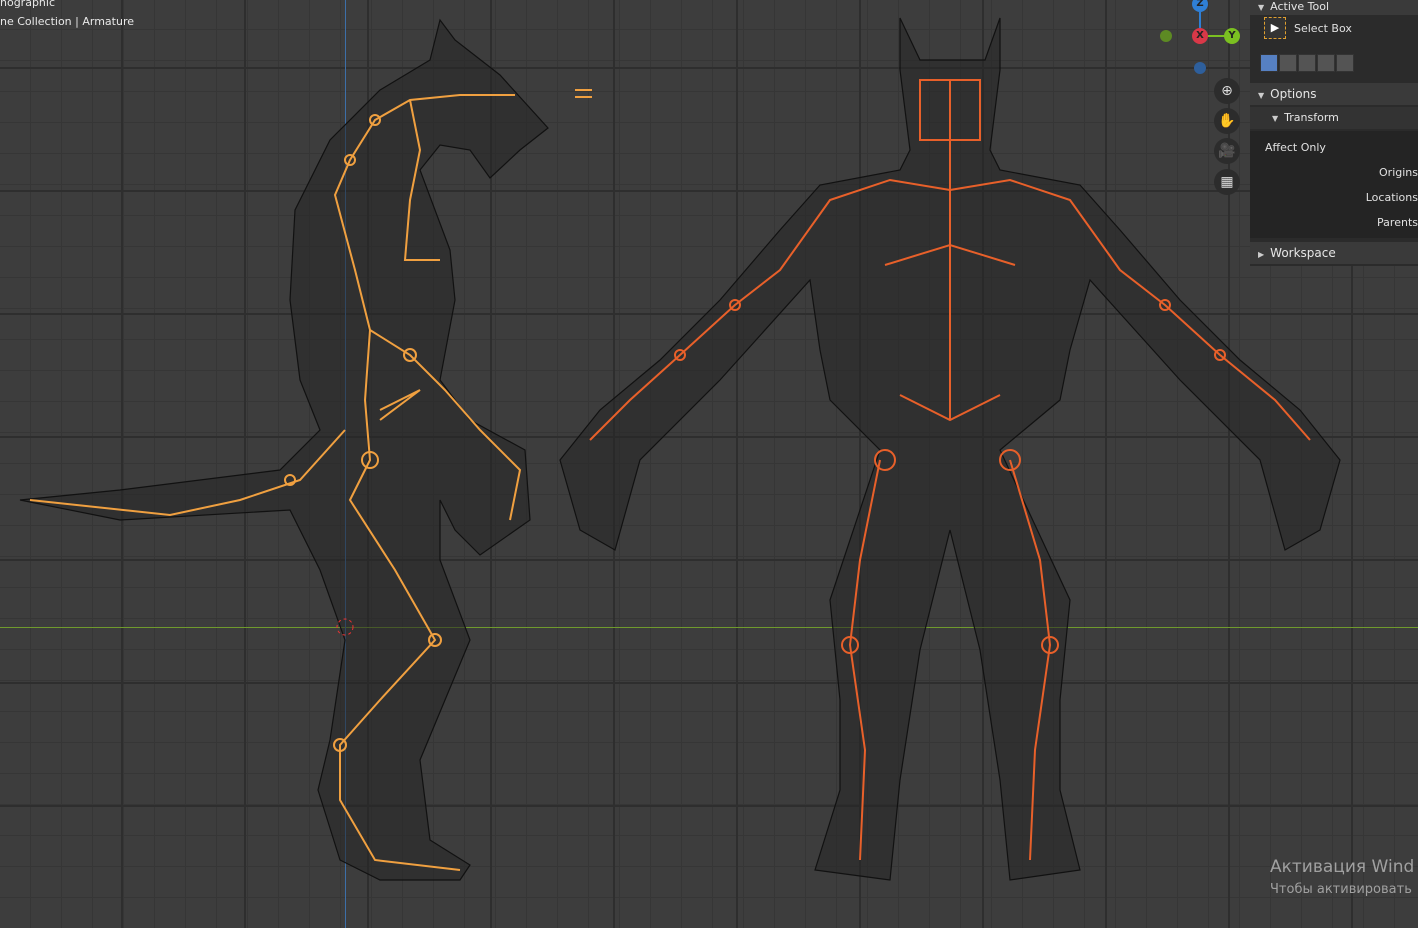  I want to click on tool-name: Select Box, so click(1323, 28).